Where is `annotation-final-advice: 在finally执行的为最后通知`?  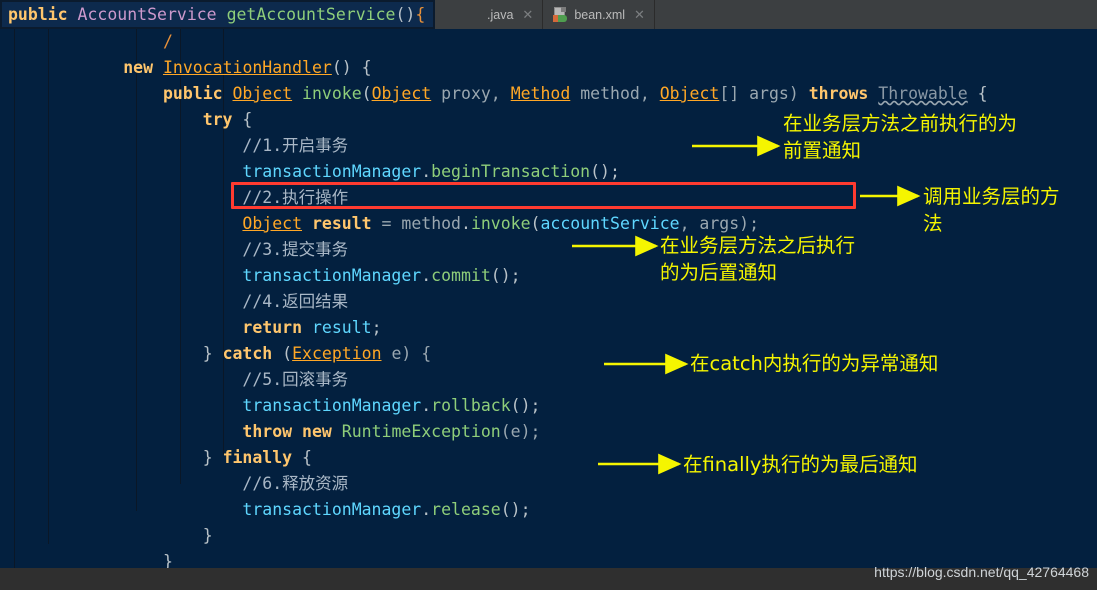
annotation-final-advice: 在finally执行的为最后通知 is located at coordinates (800, 464).